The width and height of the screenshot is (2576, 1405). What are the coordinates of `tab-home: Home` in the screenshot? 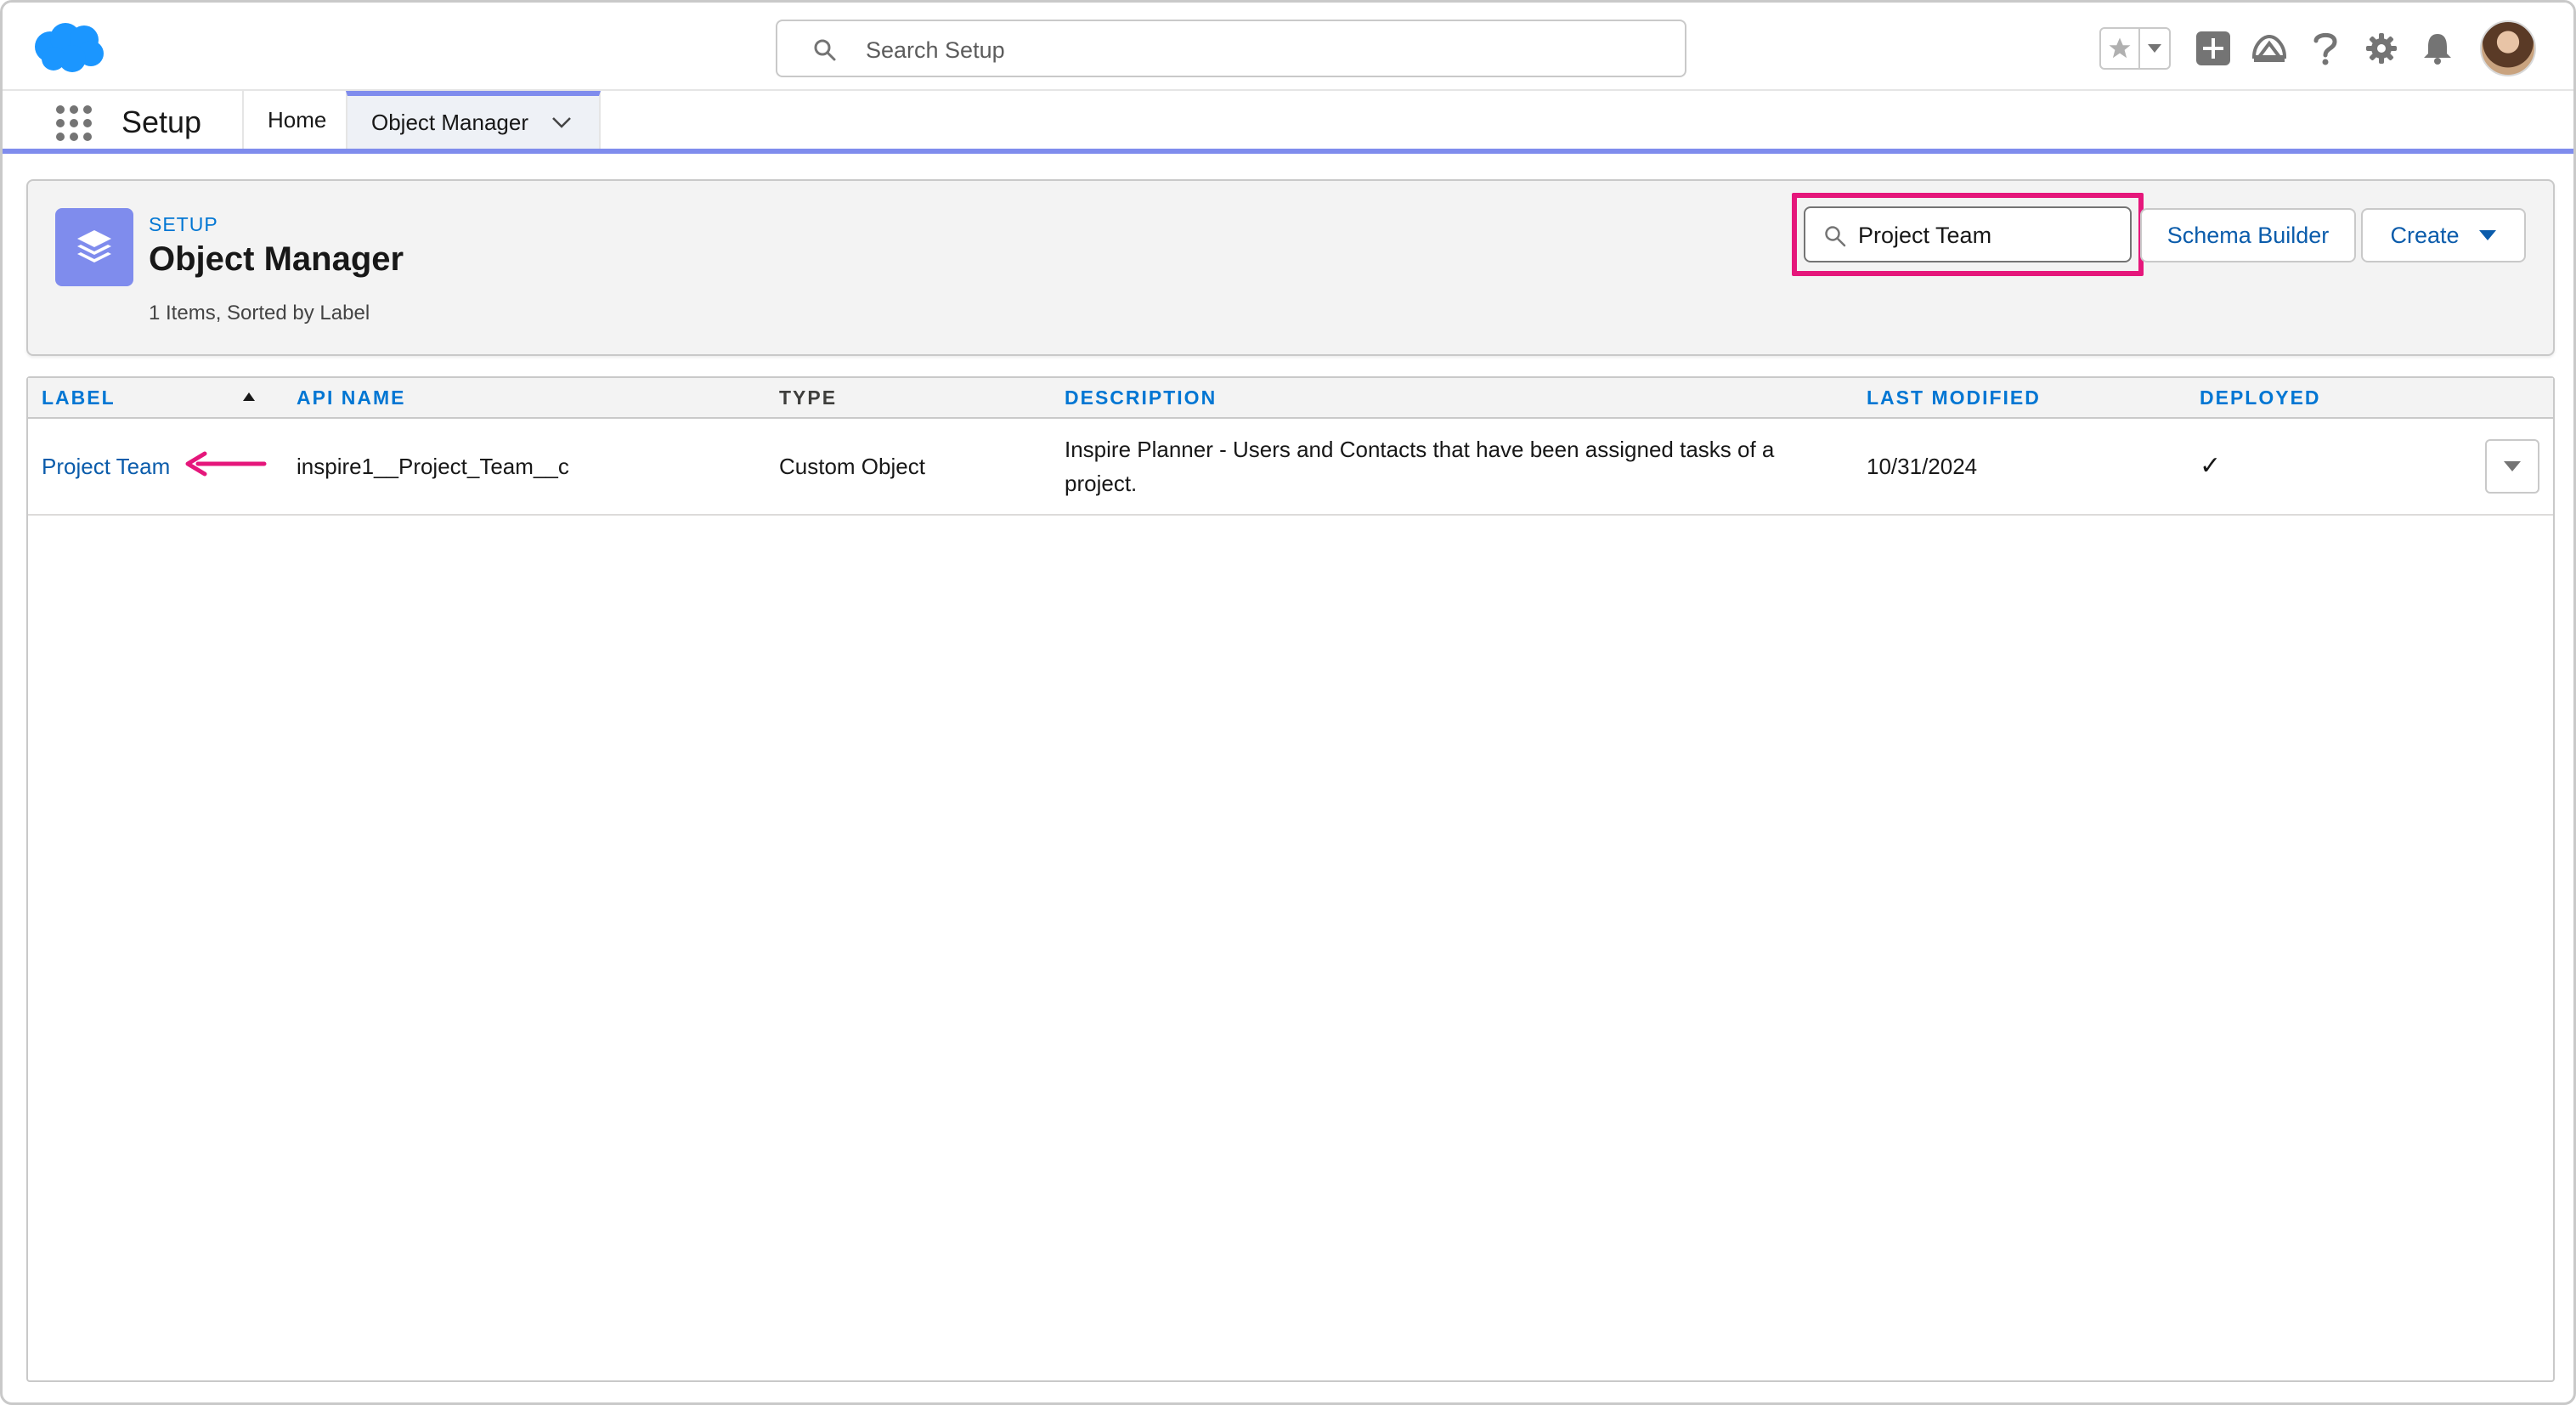 It's located at (295, 120).